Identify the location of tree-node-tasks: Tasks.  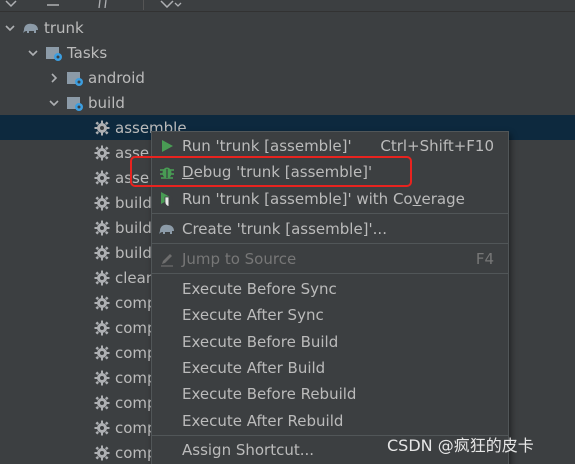
(287, 52).